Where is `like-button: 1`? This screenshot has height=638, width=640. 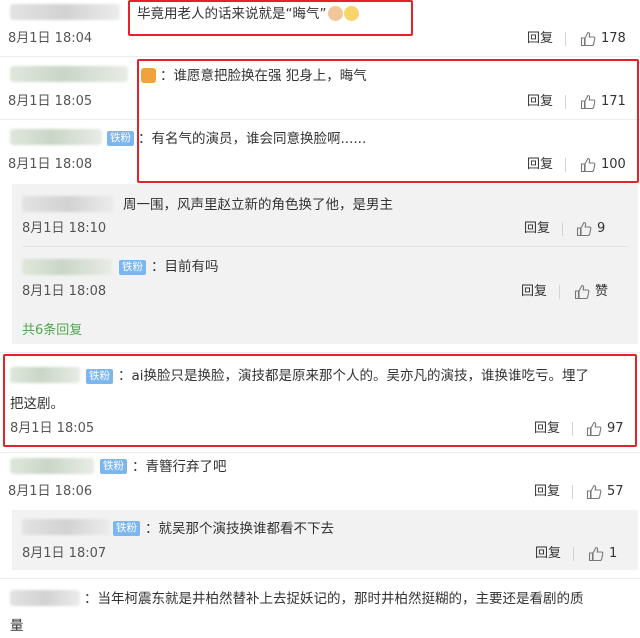 like-button: 1 is located at coordinates (602, 554).